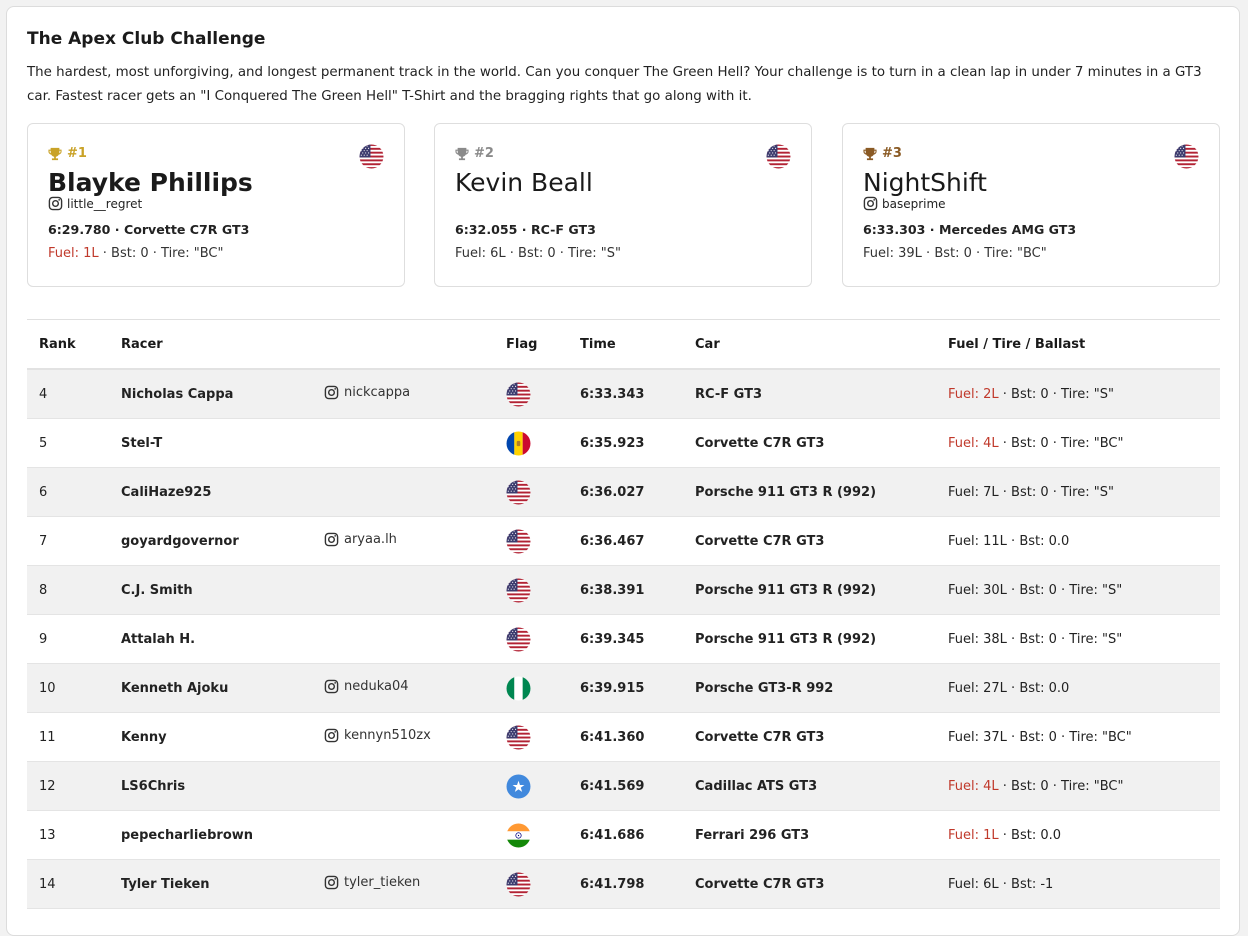 The image size is (1248, 936). Describe the element at coordinates (403, 541) in the screenshot. I see `instagram-cell: aryaa.lh` at that location.